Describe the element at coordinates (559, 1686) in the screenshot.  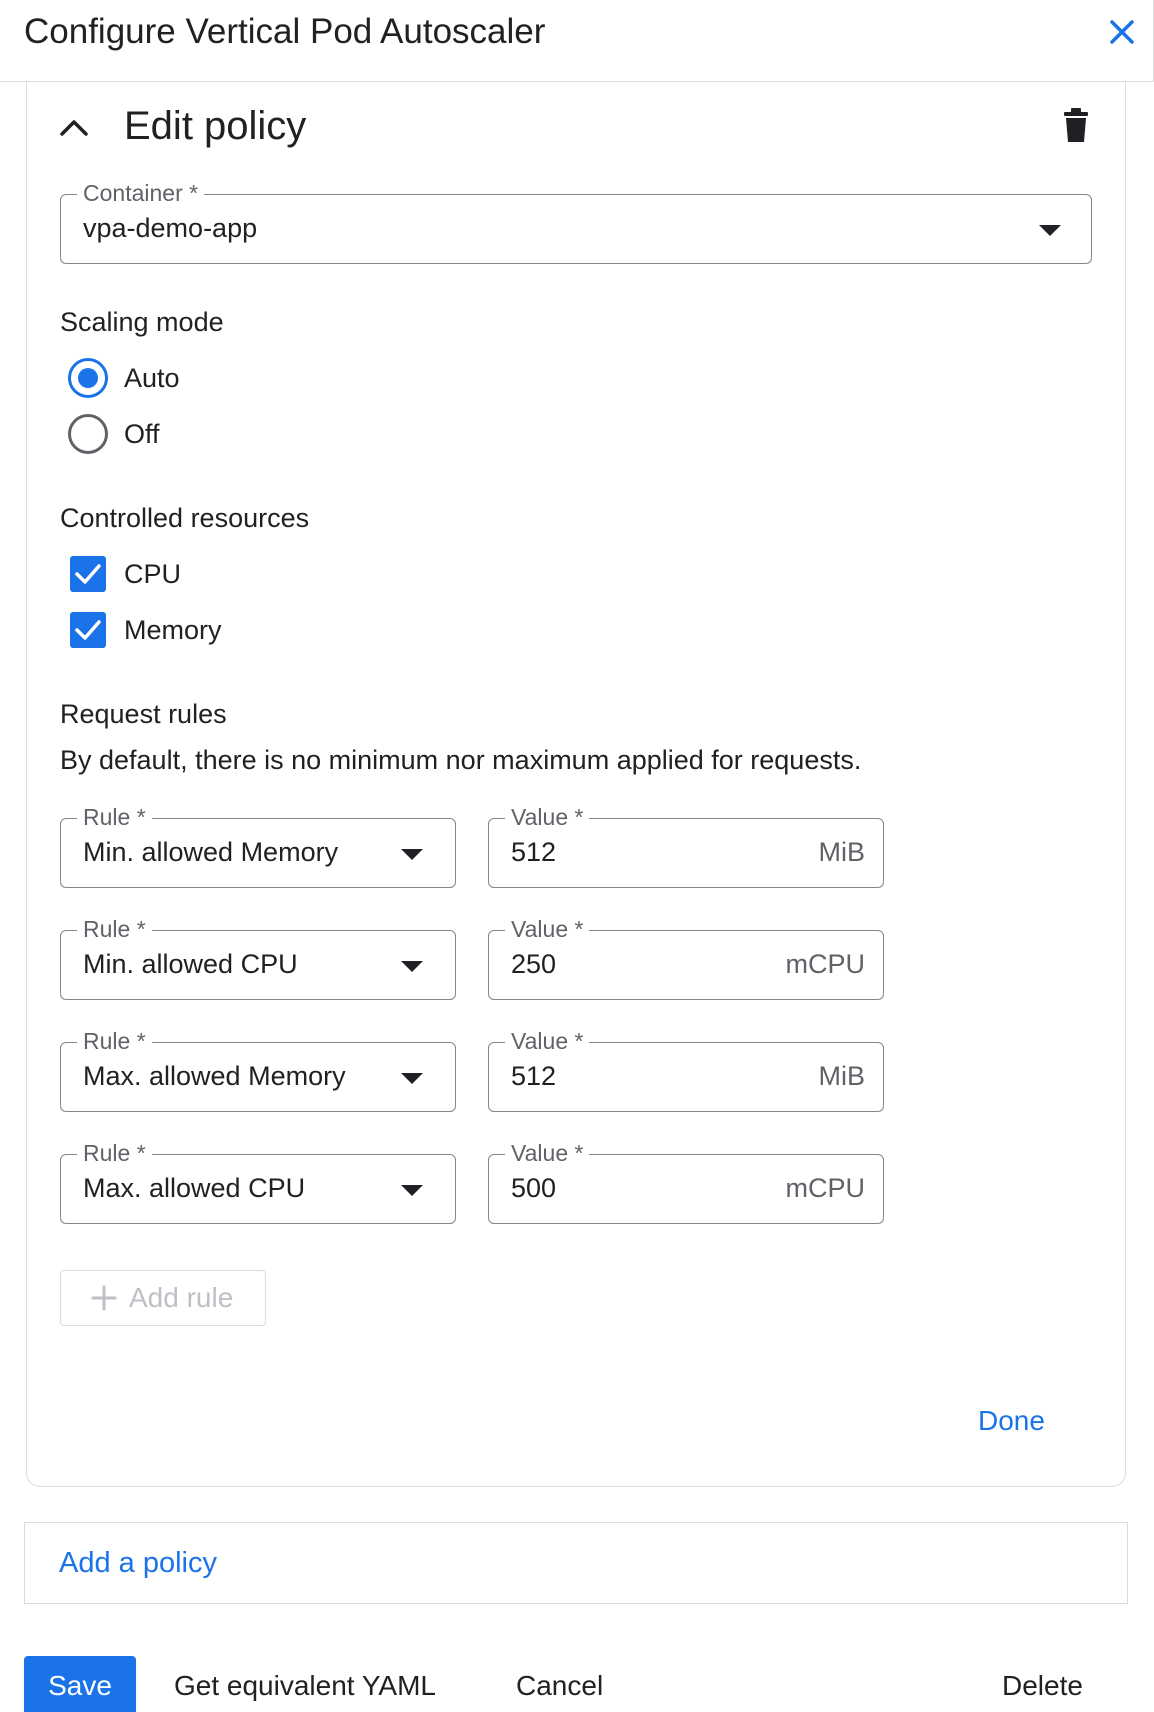
I see `cancel-button: Cancel` at that location.